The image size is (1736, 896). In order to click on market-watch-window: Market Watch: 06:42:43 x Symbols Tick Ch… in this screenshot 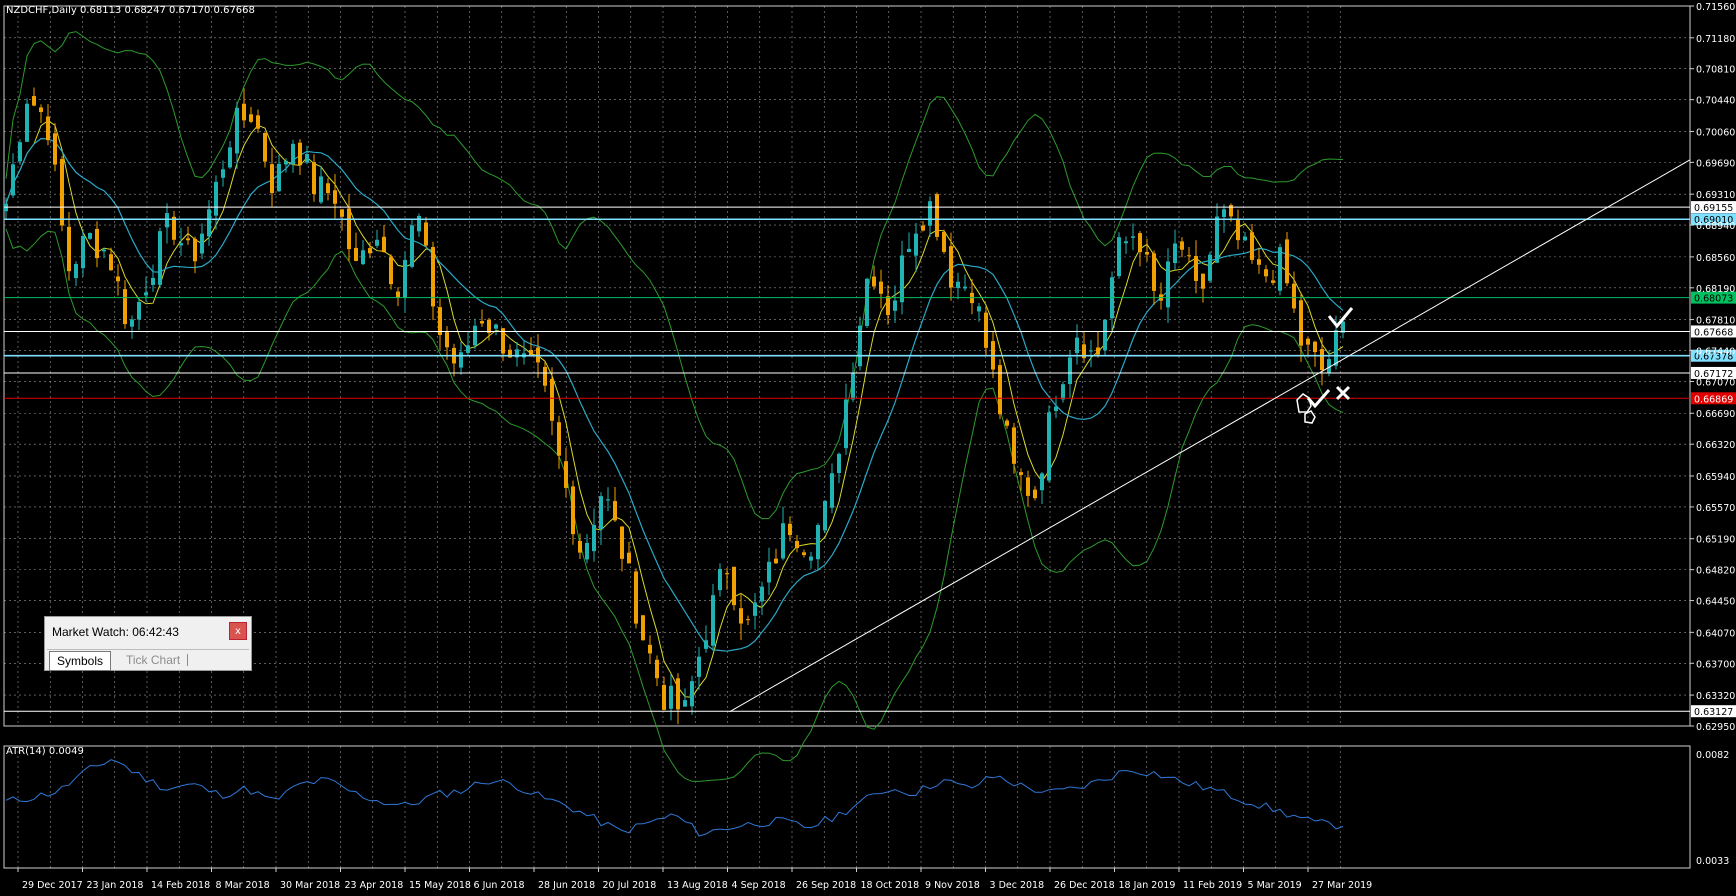, I will do `click(148, 643)`.